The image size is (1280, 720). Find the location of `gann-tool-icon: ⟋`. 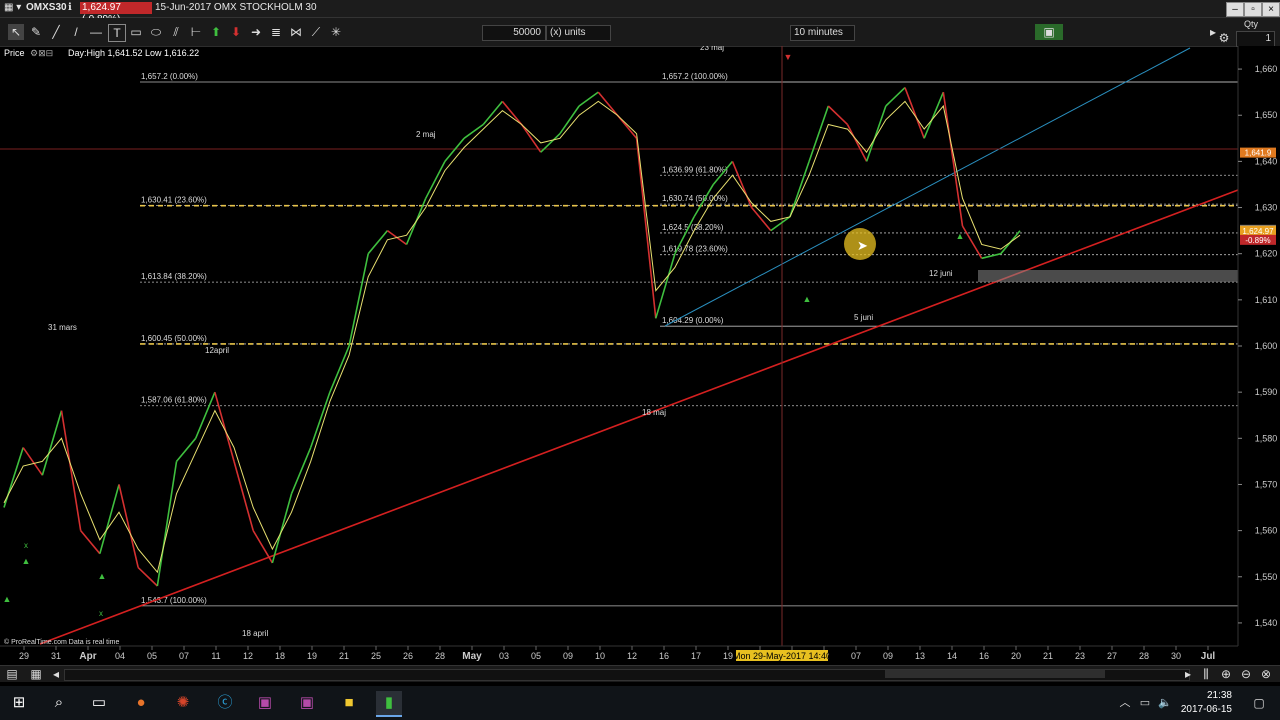

gann-tool-icon: ⟋ is located at coordinates (316, 32).